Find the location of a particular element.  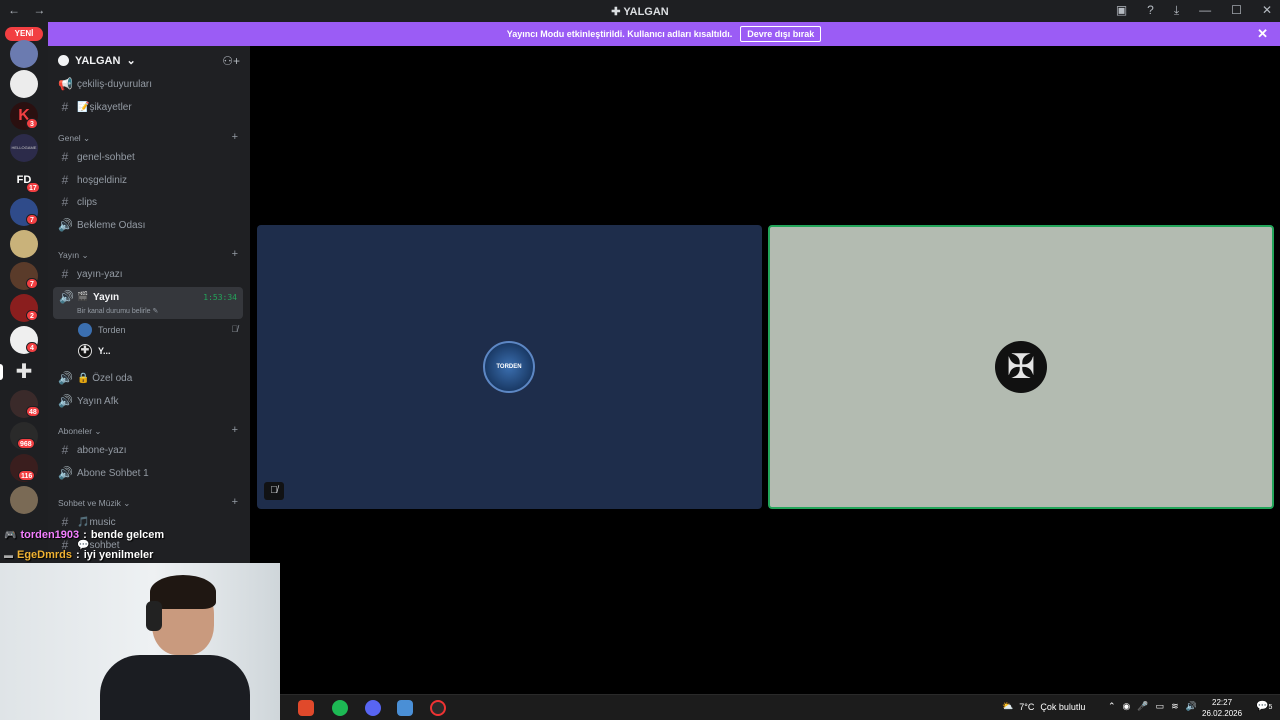

badge-count: 116 is located at coordinates (27, 475).